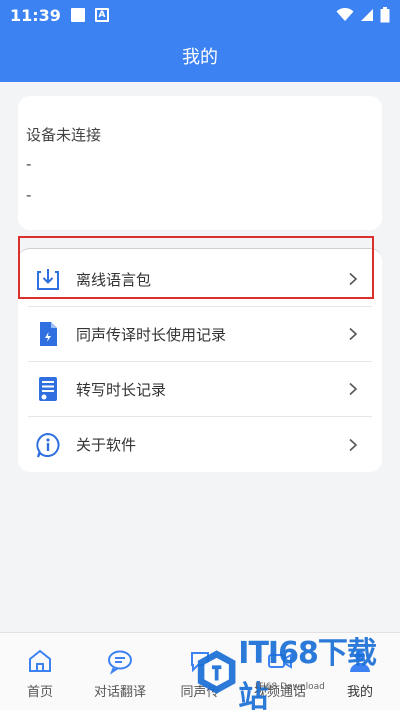 This screenshot has width=400, height=710. I want to click on menu-item-about-software: 关于软件, so click(200, 444).